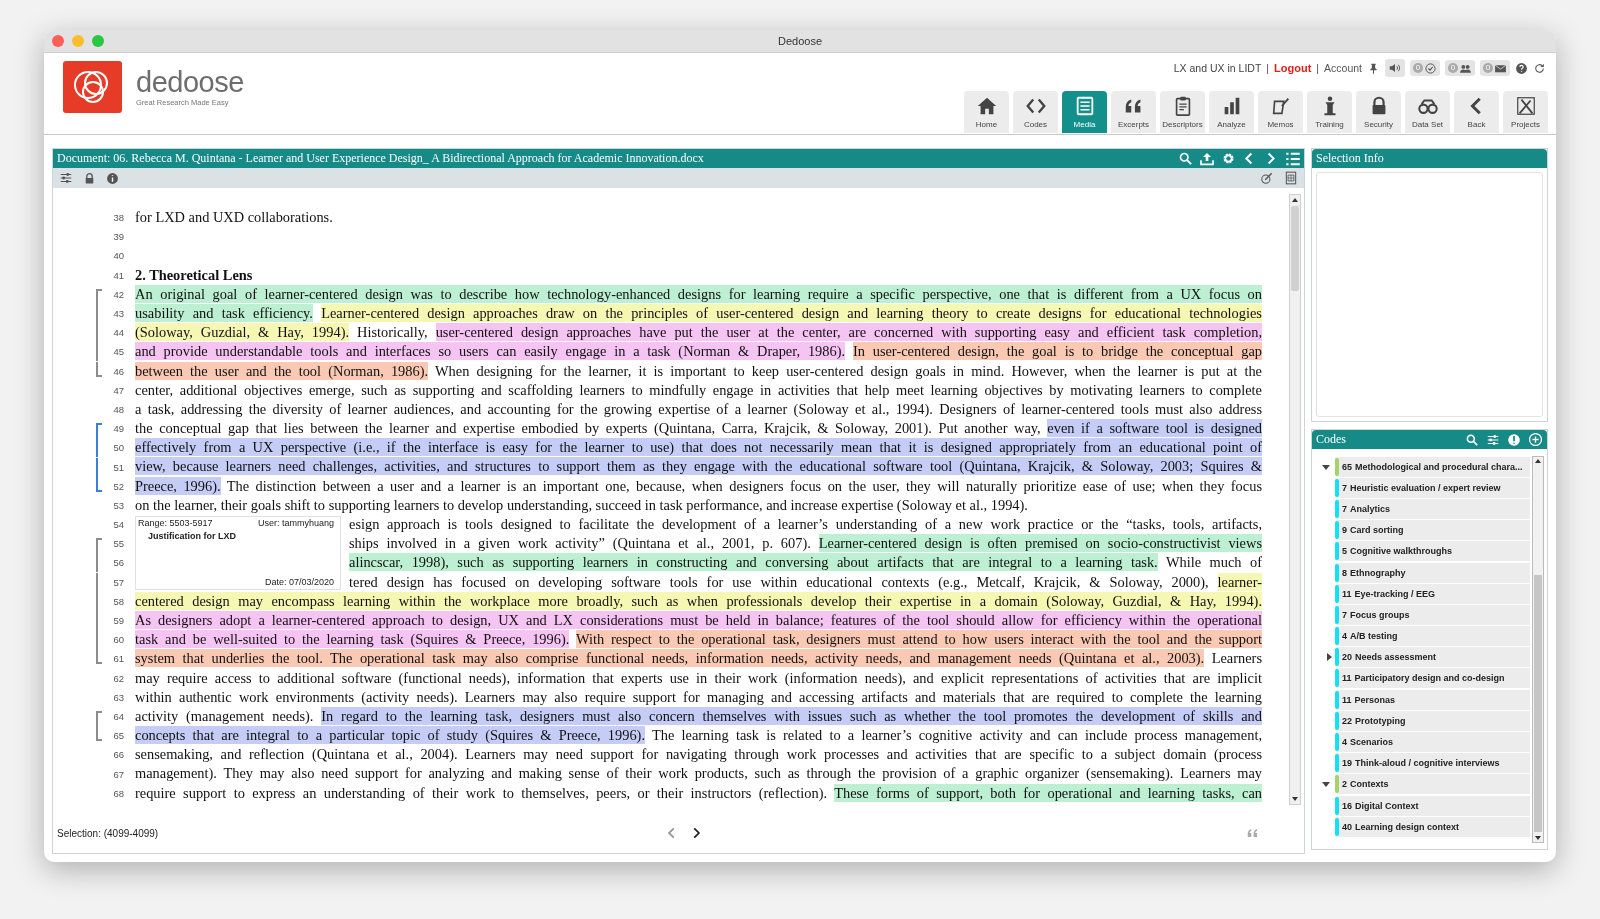 The image size is (1600, 919). Describe the element at coordinates (1539, 68) in the screenshot. I see `refresh-icon` at that location.